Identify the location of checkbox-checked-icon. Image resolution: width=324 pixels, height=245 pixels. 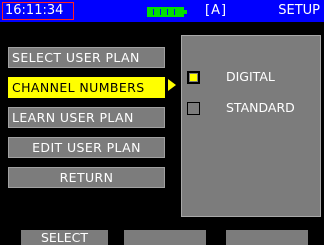
(193, 77).